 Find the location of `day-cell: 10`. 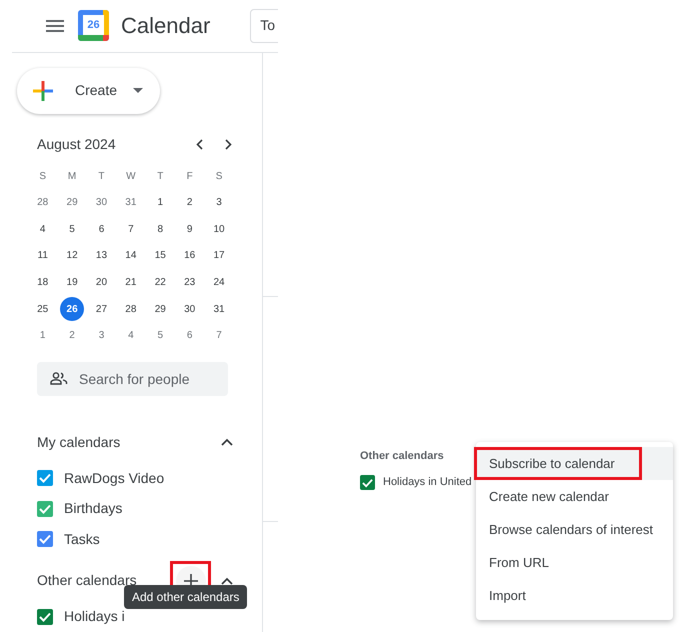

day-cell: 10 is located at coordinates (219, 229).